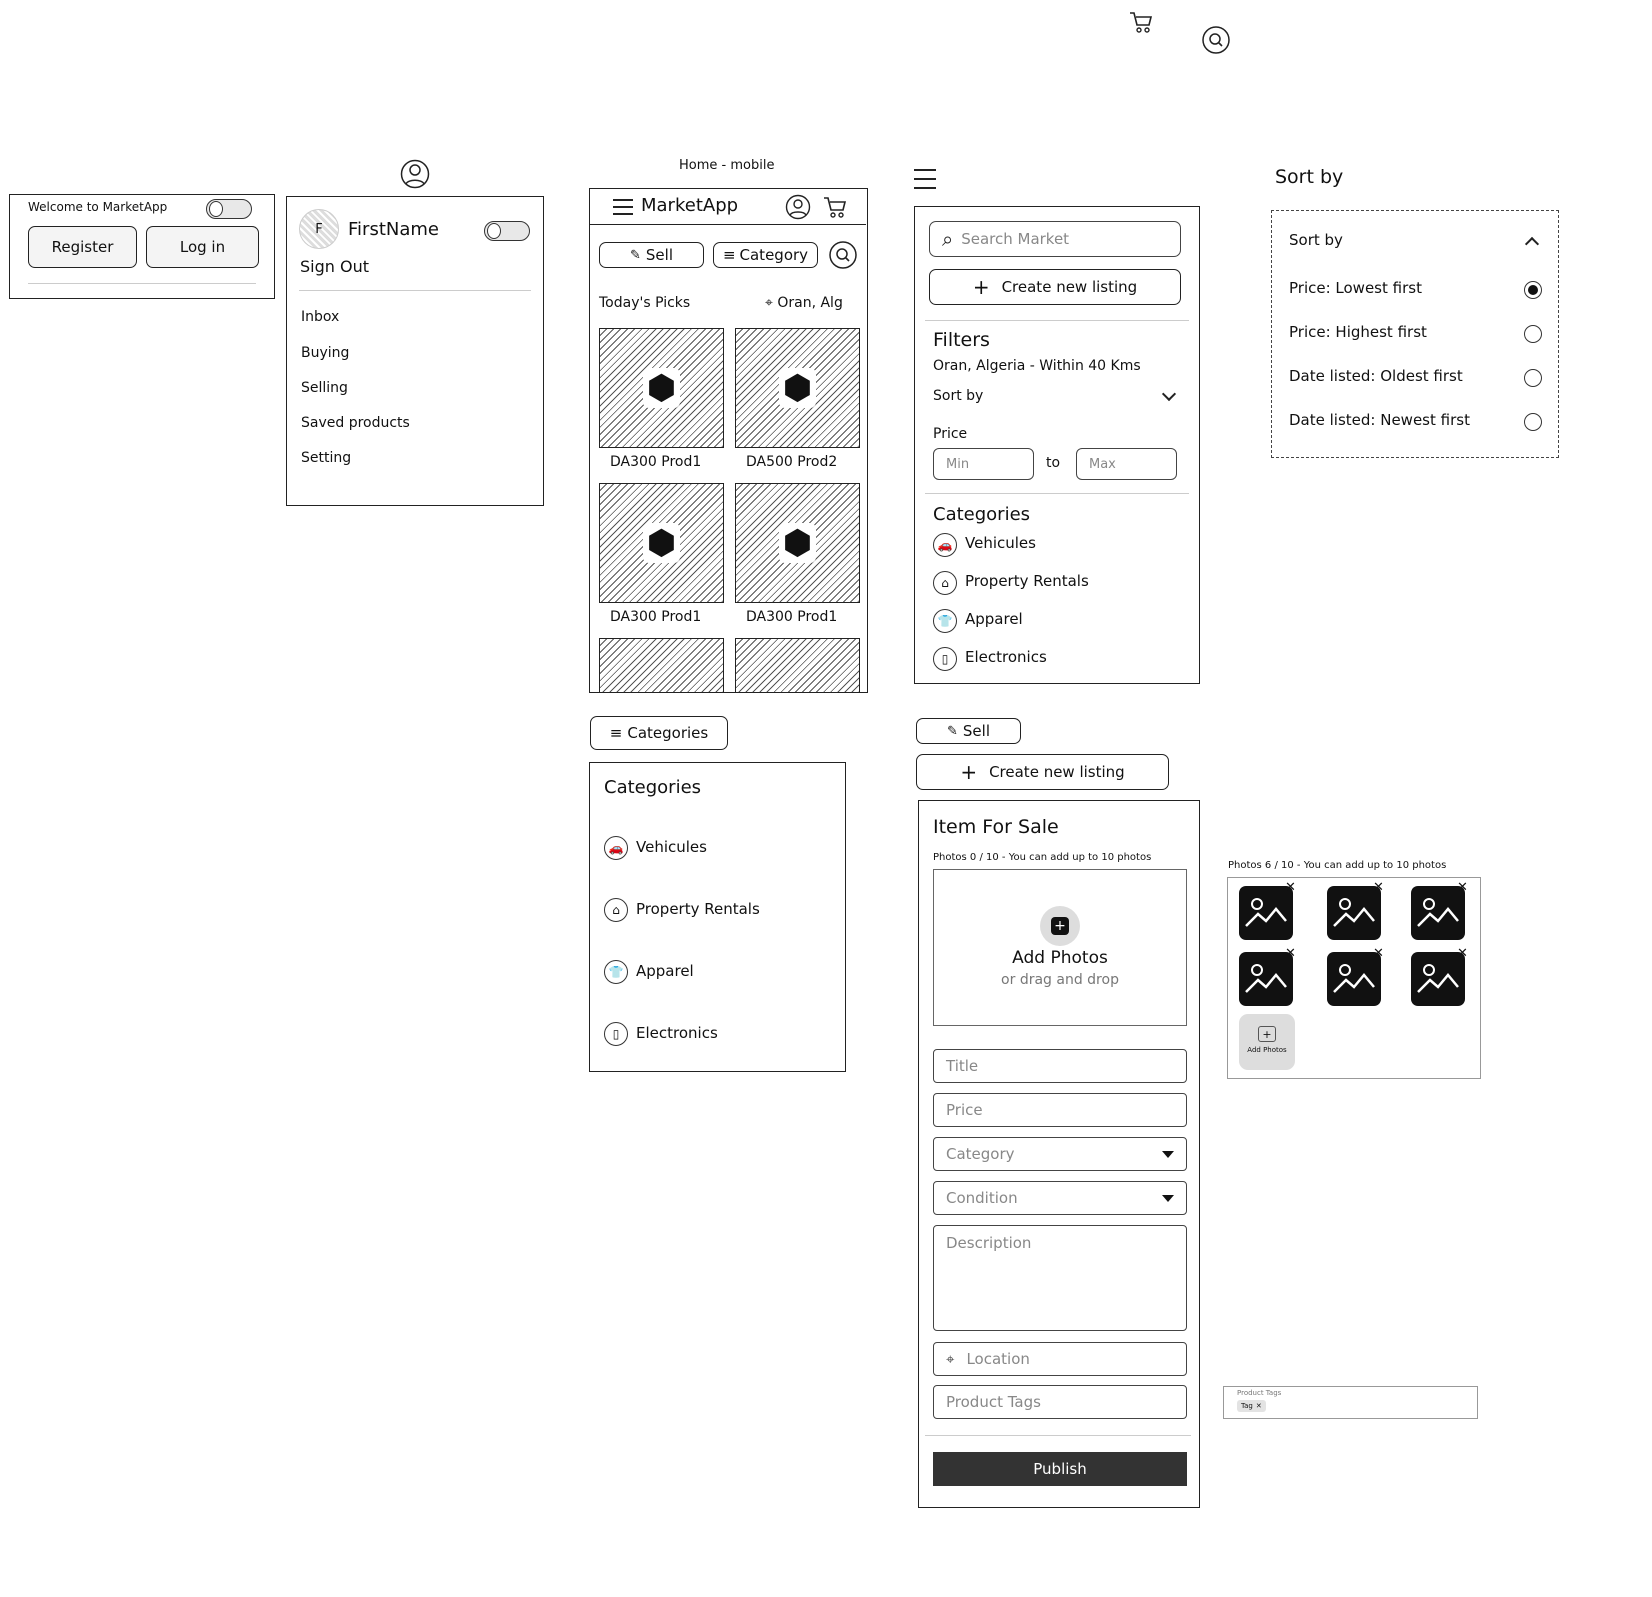 The image size is (1652, 1597). I want to click on location-label: ⌖ Oran, Alg, so click(804, 303).